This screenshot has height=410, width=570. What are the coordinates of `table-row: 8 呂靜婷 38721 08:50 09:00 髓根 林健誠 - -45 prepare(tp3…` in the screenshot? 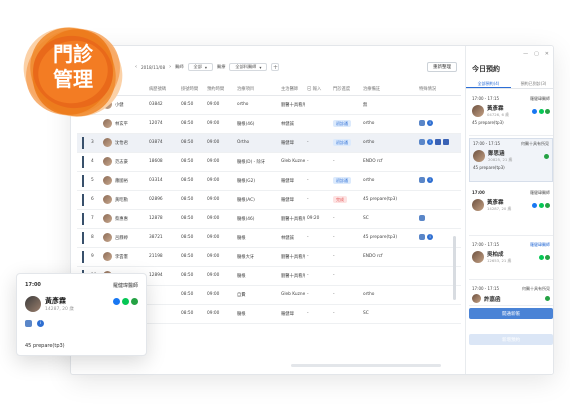 It's located at (269, 238).